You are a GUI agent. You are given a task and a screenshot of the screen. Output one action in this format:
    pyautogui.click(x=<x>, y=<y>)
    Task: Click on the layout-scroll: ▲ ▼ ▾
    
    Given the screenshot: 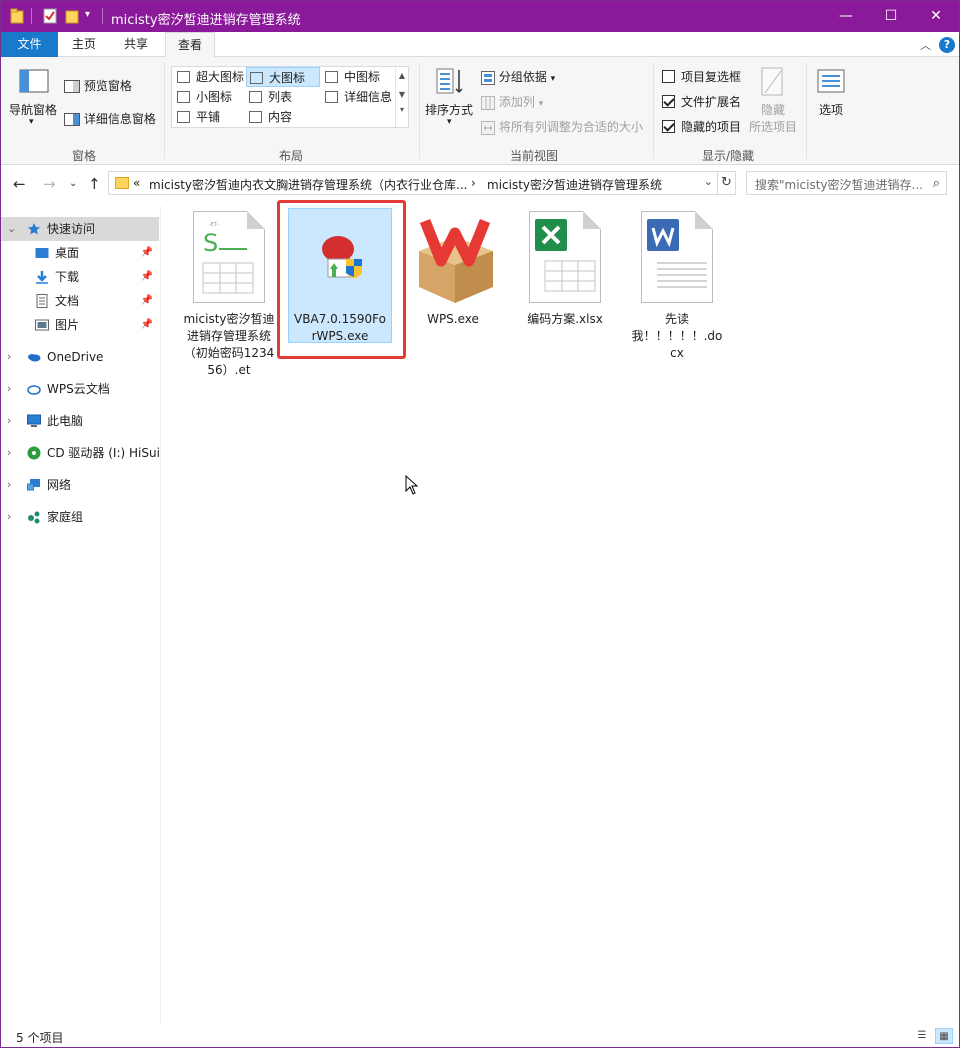 What is the action you would take?
    pyautogui.click(x=401, y=97)
    